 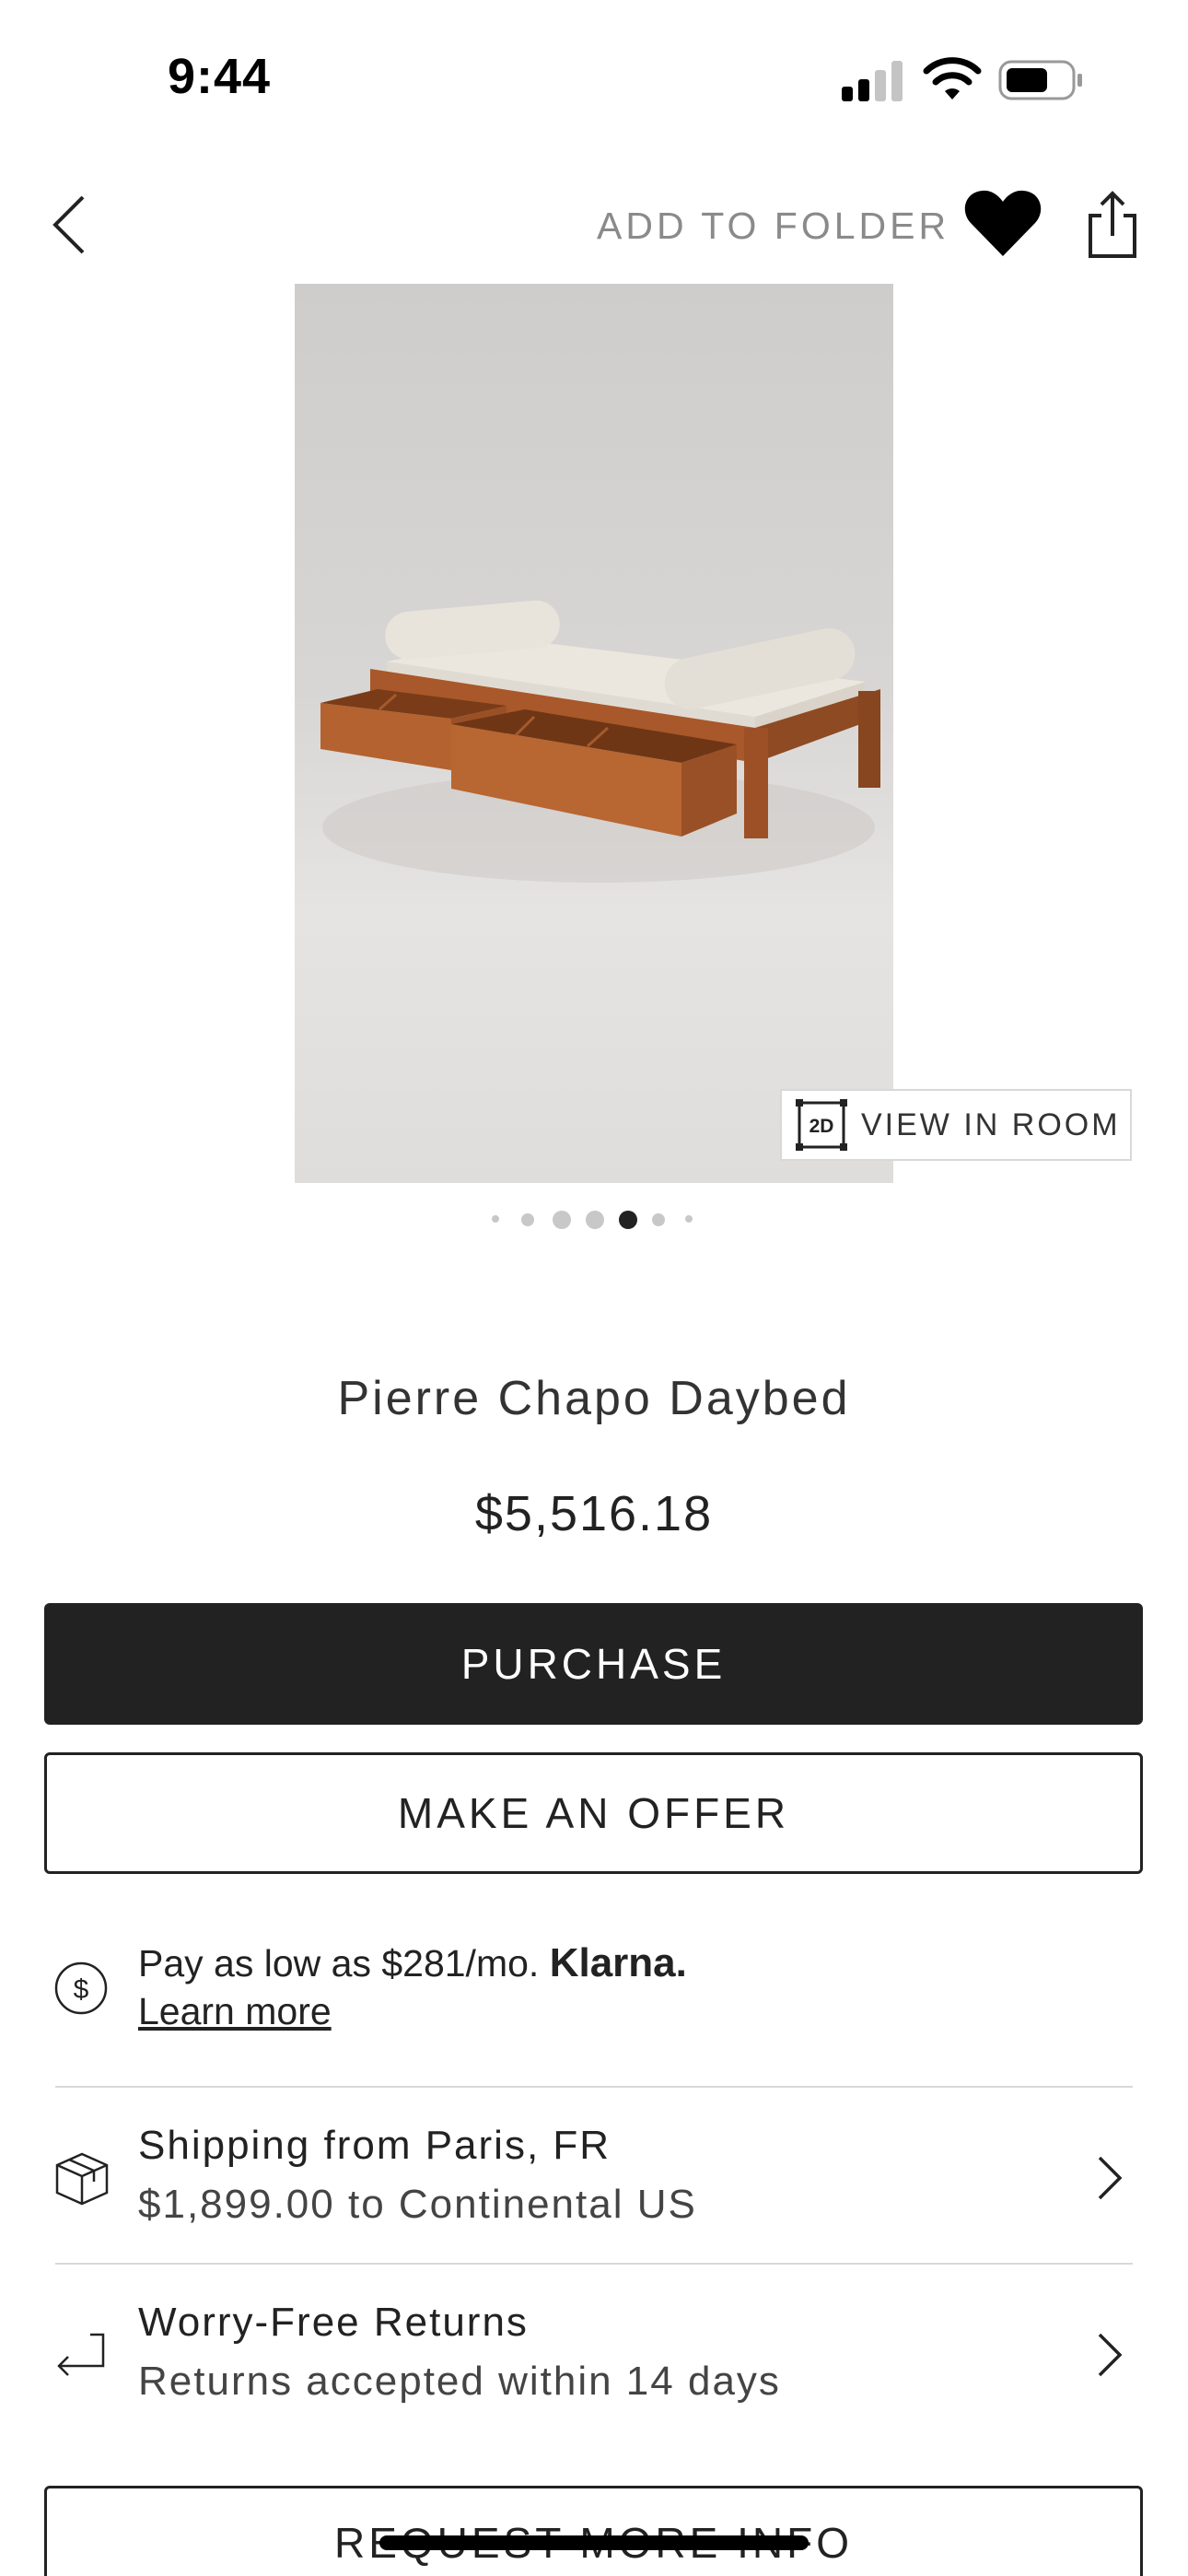 What do you see at coordinates (628, 1220) in the screenshot?
I see `carousel-dot-active` at bounding box center [628, 1220].